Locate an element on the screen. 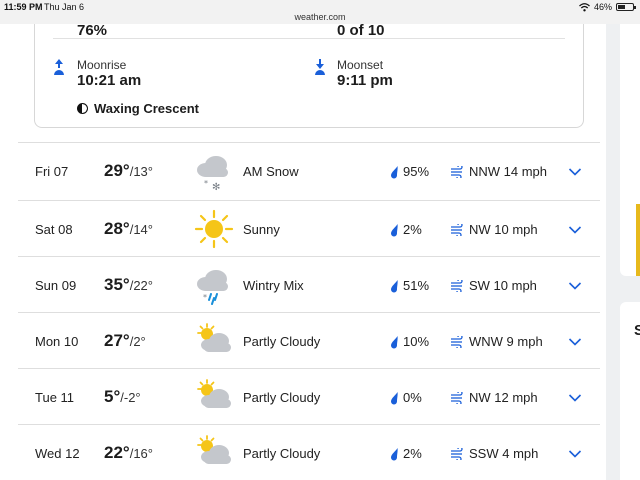  moonrise-time: 10:21 am is located at coordinates (109, 80).